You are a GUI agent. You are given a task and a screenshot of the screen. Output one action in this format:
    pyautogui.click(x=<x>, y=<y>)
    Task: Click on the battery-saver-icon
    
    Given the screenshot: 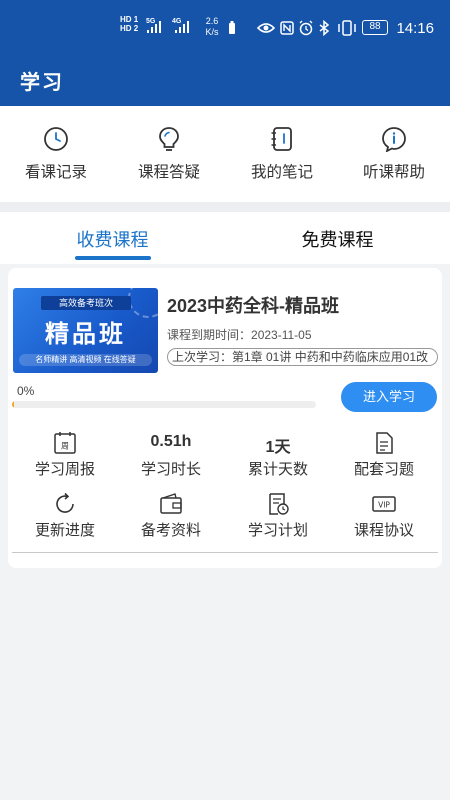 What is the action you would take?
    pyautogui.click(x=232, y=27)
    